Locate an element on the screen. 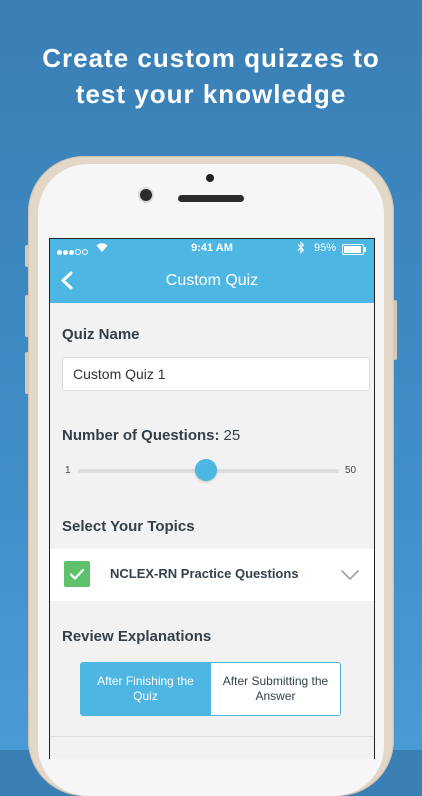 Image resolution: width=422 pixels, height=796 pixels. review-explanations-label: Review Explanations is located at coordinates (137, 636).